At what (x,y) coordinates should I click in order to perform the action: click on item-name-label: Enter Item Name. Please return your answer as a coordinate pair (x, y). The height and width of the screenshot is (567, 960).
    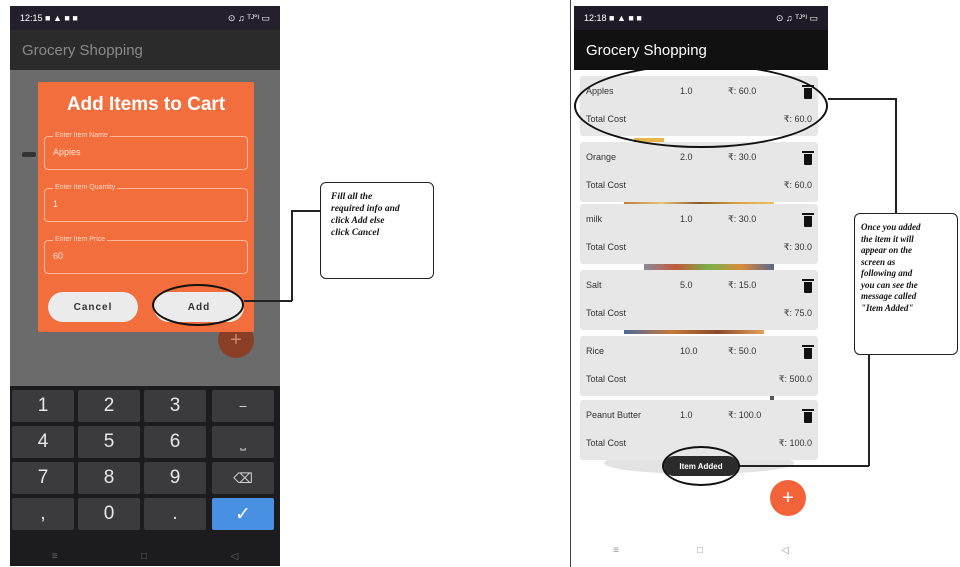
    Looking at the image, I should click on (81, 135).